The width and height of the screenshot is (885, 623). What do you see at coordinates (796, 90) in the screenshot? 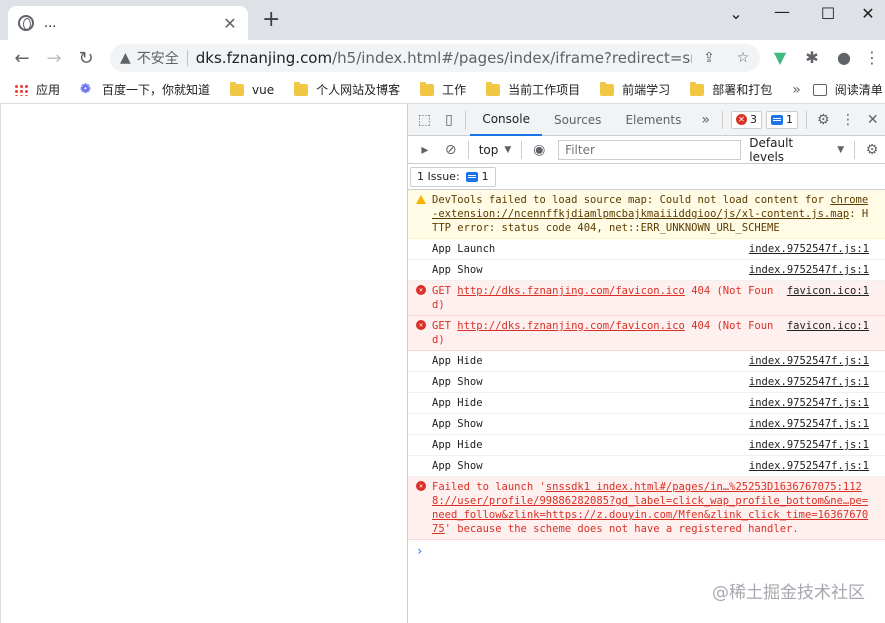
I see `bookmarks-overflow-button: »` at bounding box center [796, 90].